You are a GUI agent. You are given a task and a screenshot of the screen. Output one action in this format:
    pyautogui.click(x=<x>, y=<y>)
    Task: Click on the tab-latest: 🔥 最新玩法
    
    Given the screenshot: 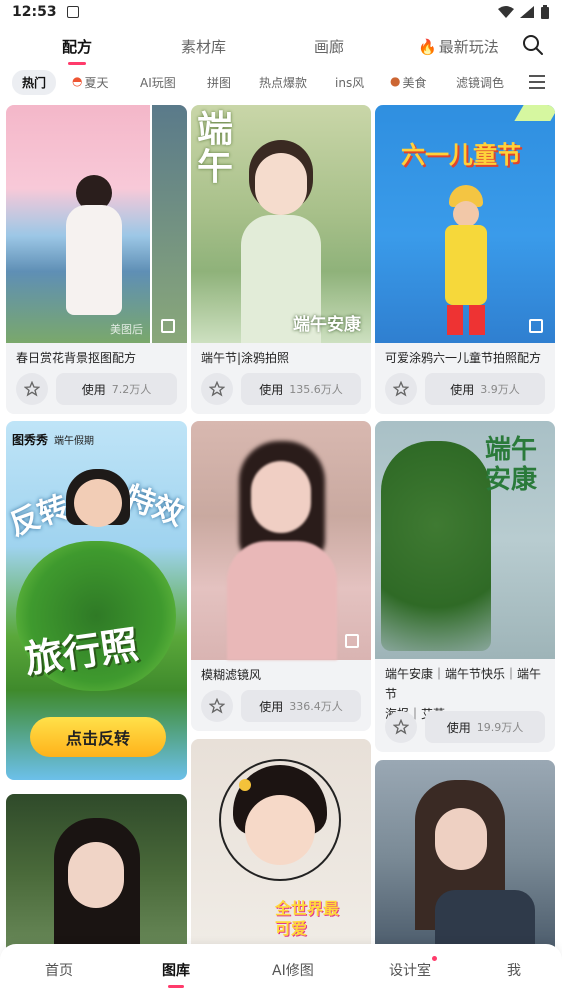 What is the action you would take?
    pyautogui.click(x=458, y=46)
    